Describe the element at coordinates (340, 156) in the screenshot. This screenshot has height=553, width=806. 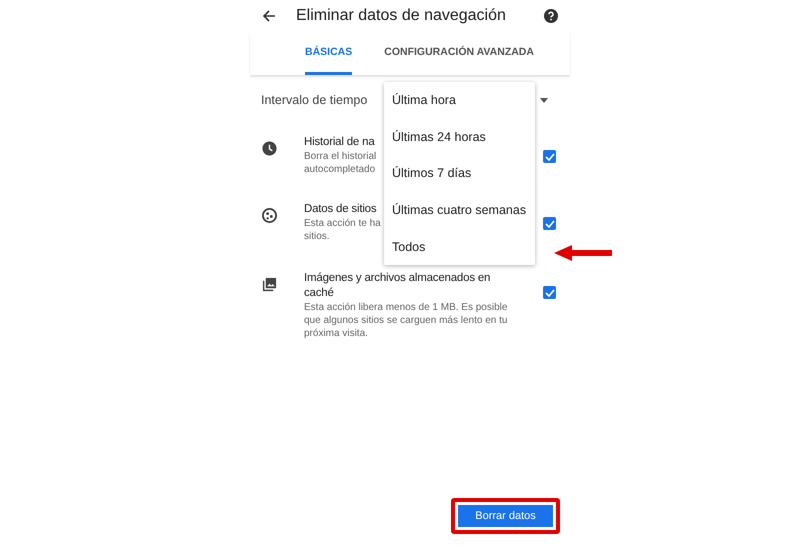
I see `item-description: Borra el historial` at that location.